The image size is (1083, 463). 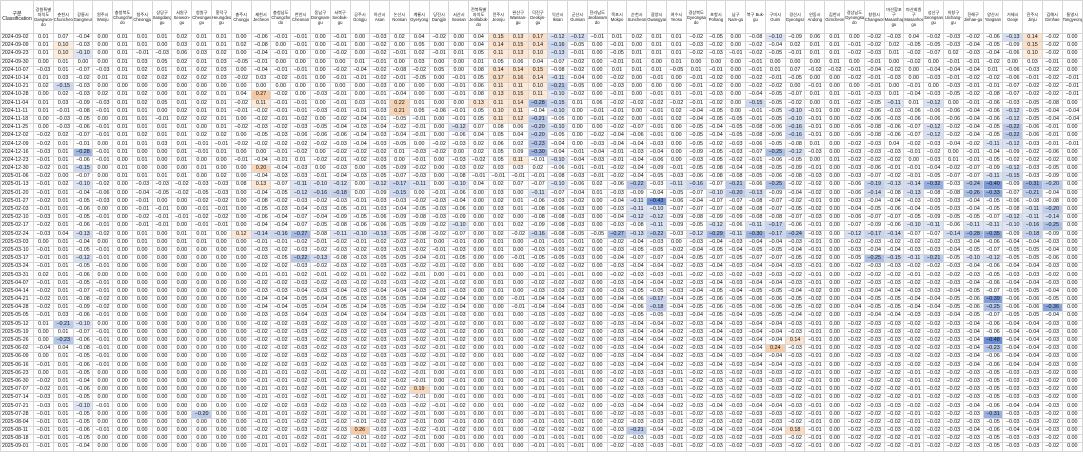 What do you see at coordinates (399, 103) in the screenshot?
I see `heatmap-cell: 0.22` at bounding box center [399, 103].